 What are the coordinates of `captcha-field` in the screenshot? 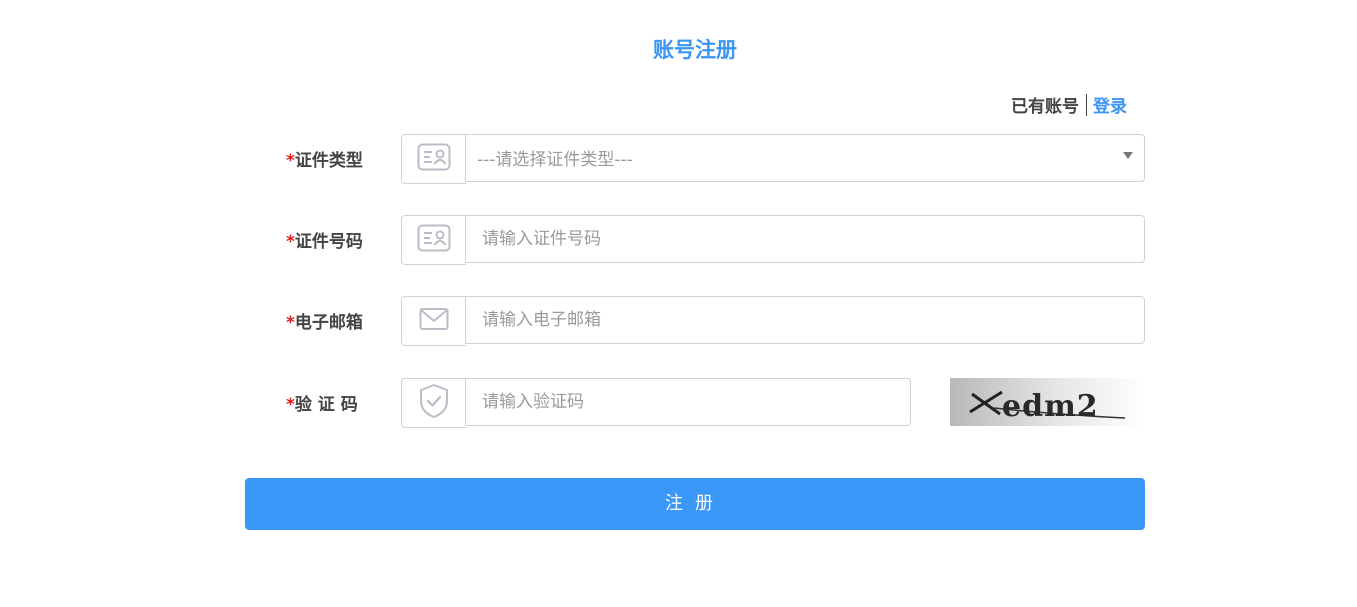 It's located at (688, 402).